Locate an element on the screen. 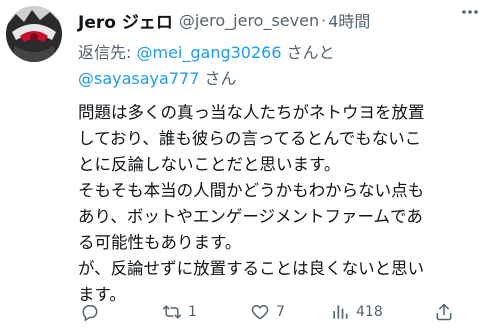 The image size is (480, 334). reply-button is located at coordinates (93, 312).